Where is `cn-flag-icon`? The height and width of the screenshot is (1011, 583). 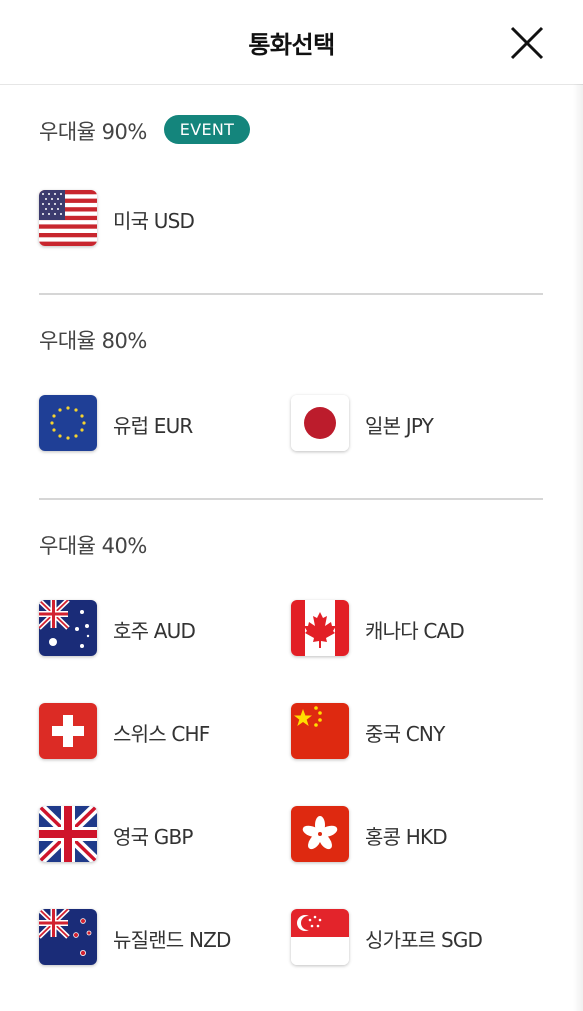
cn-flag-icon is located at coordinates (320, 731).